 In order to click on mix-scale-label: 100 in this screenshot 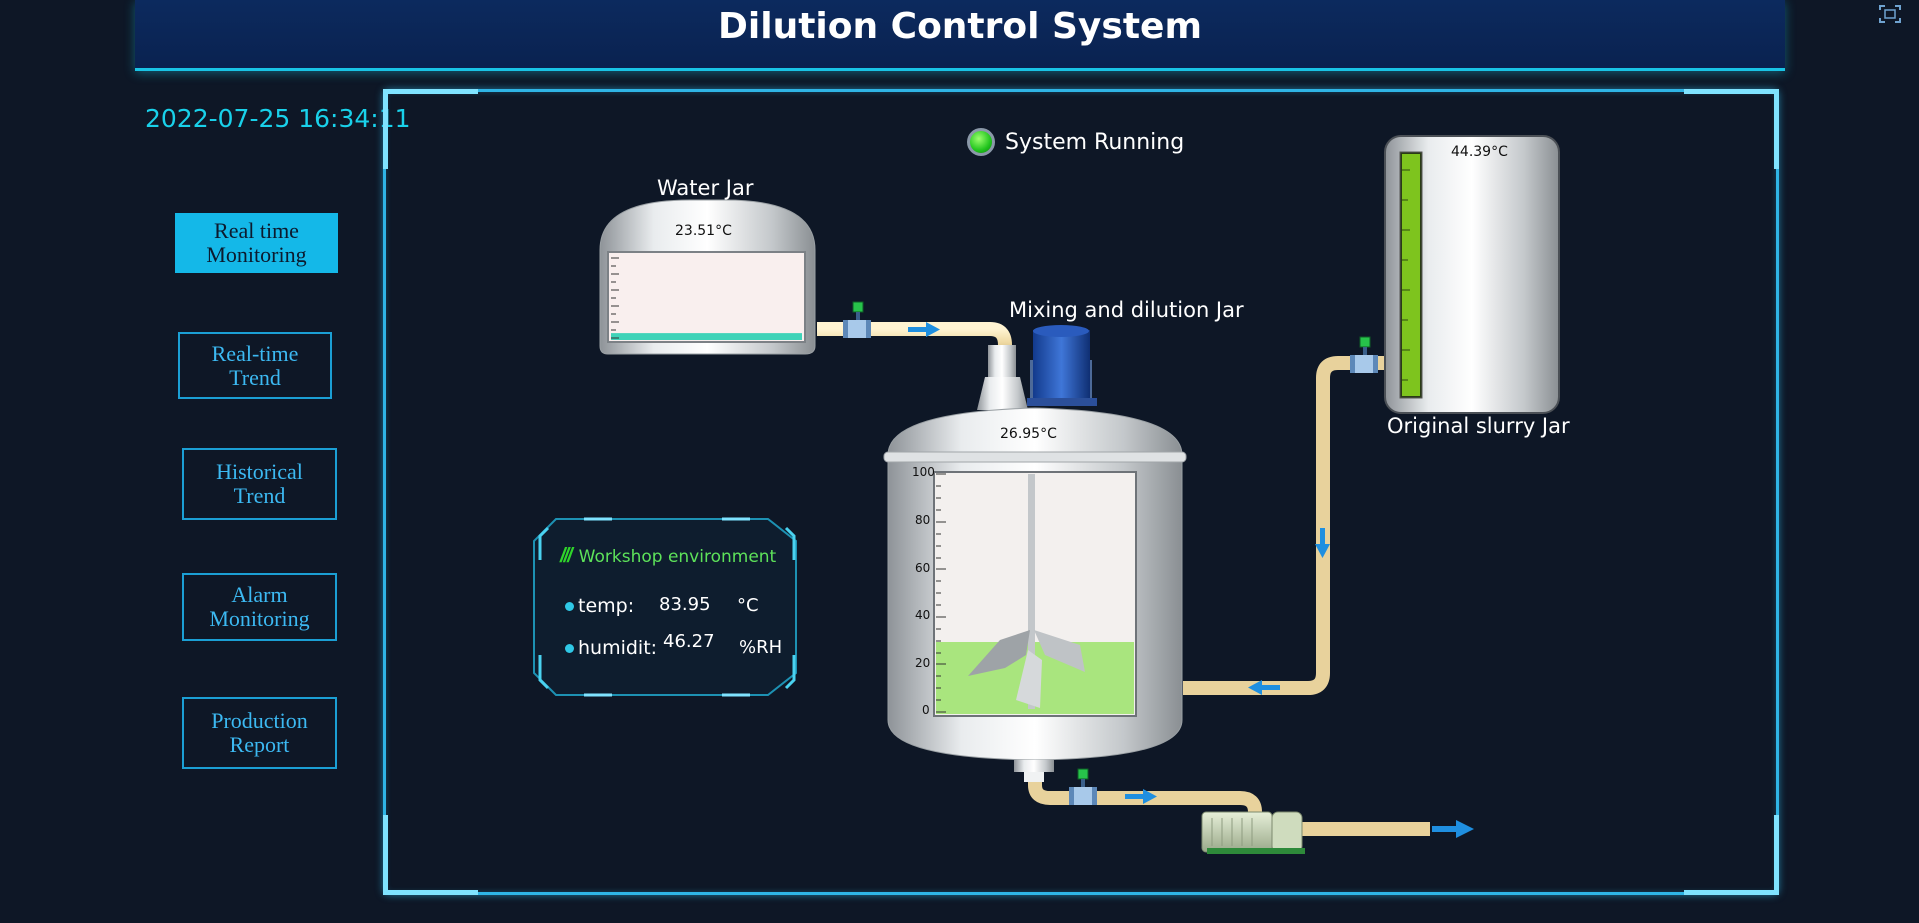, I will do `click(923, 472)`.